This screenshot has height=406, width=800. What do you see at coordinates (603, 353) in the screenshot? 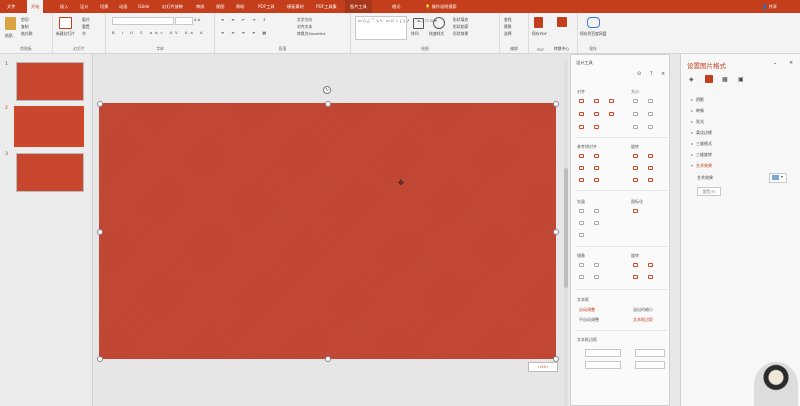
I see `margin-left-input` at bounding box center [603, 353].